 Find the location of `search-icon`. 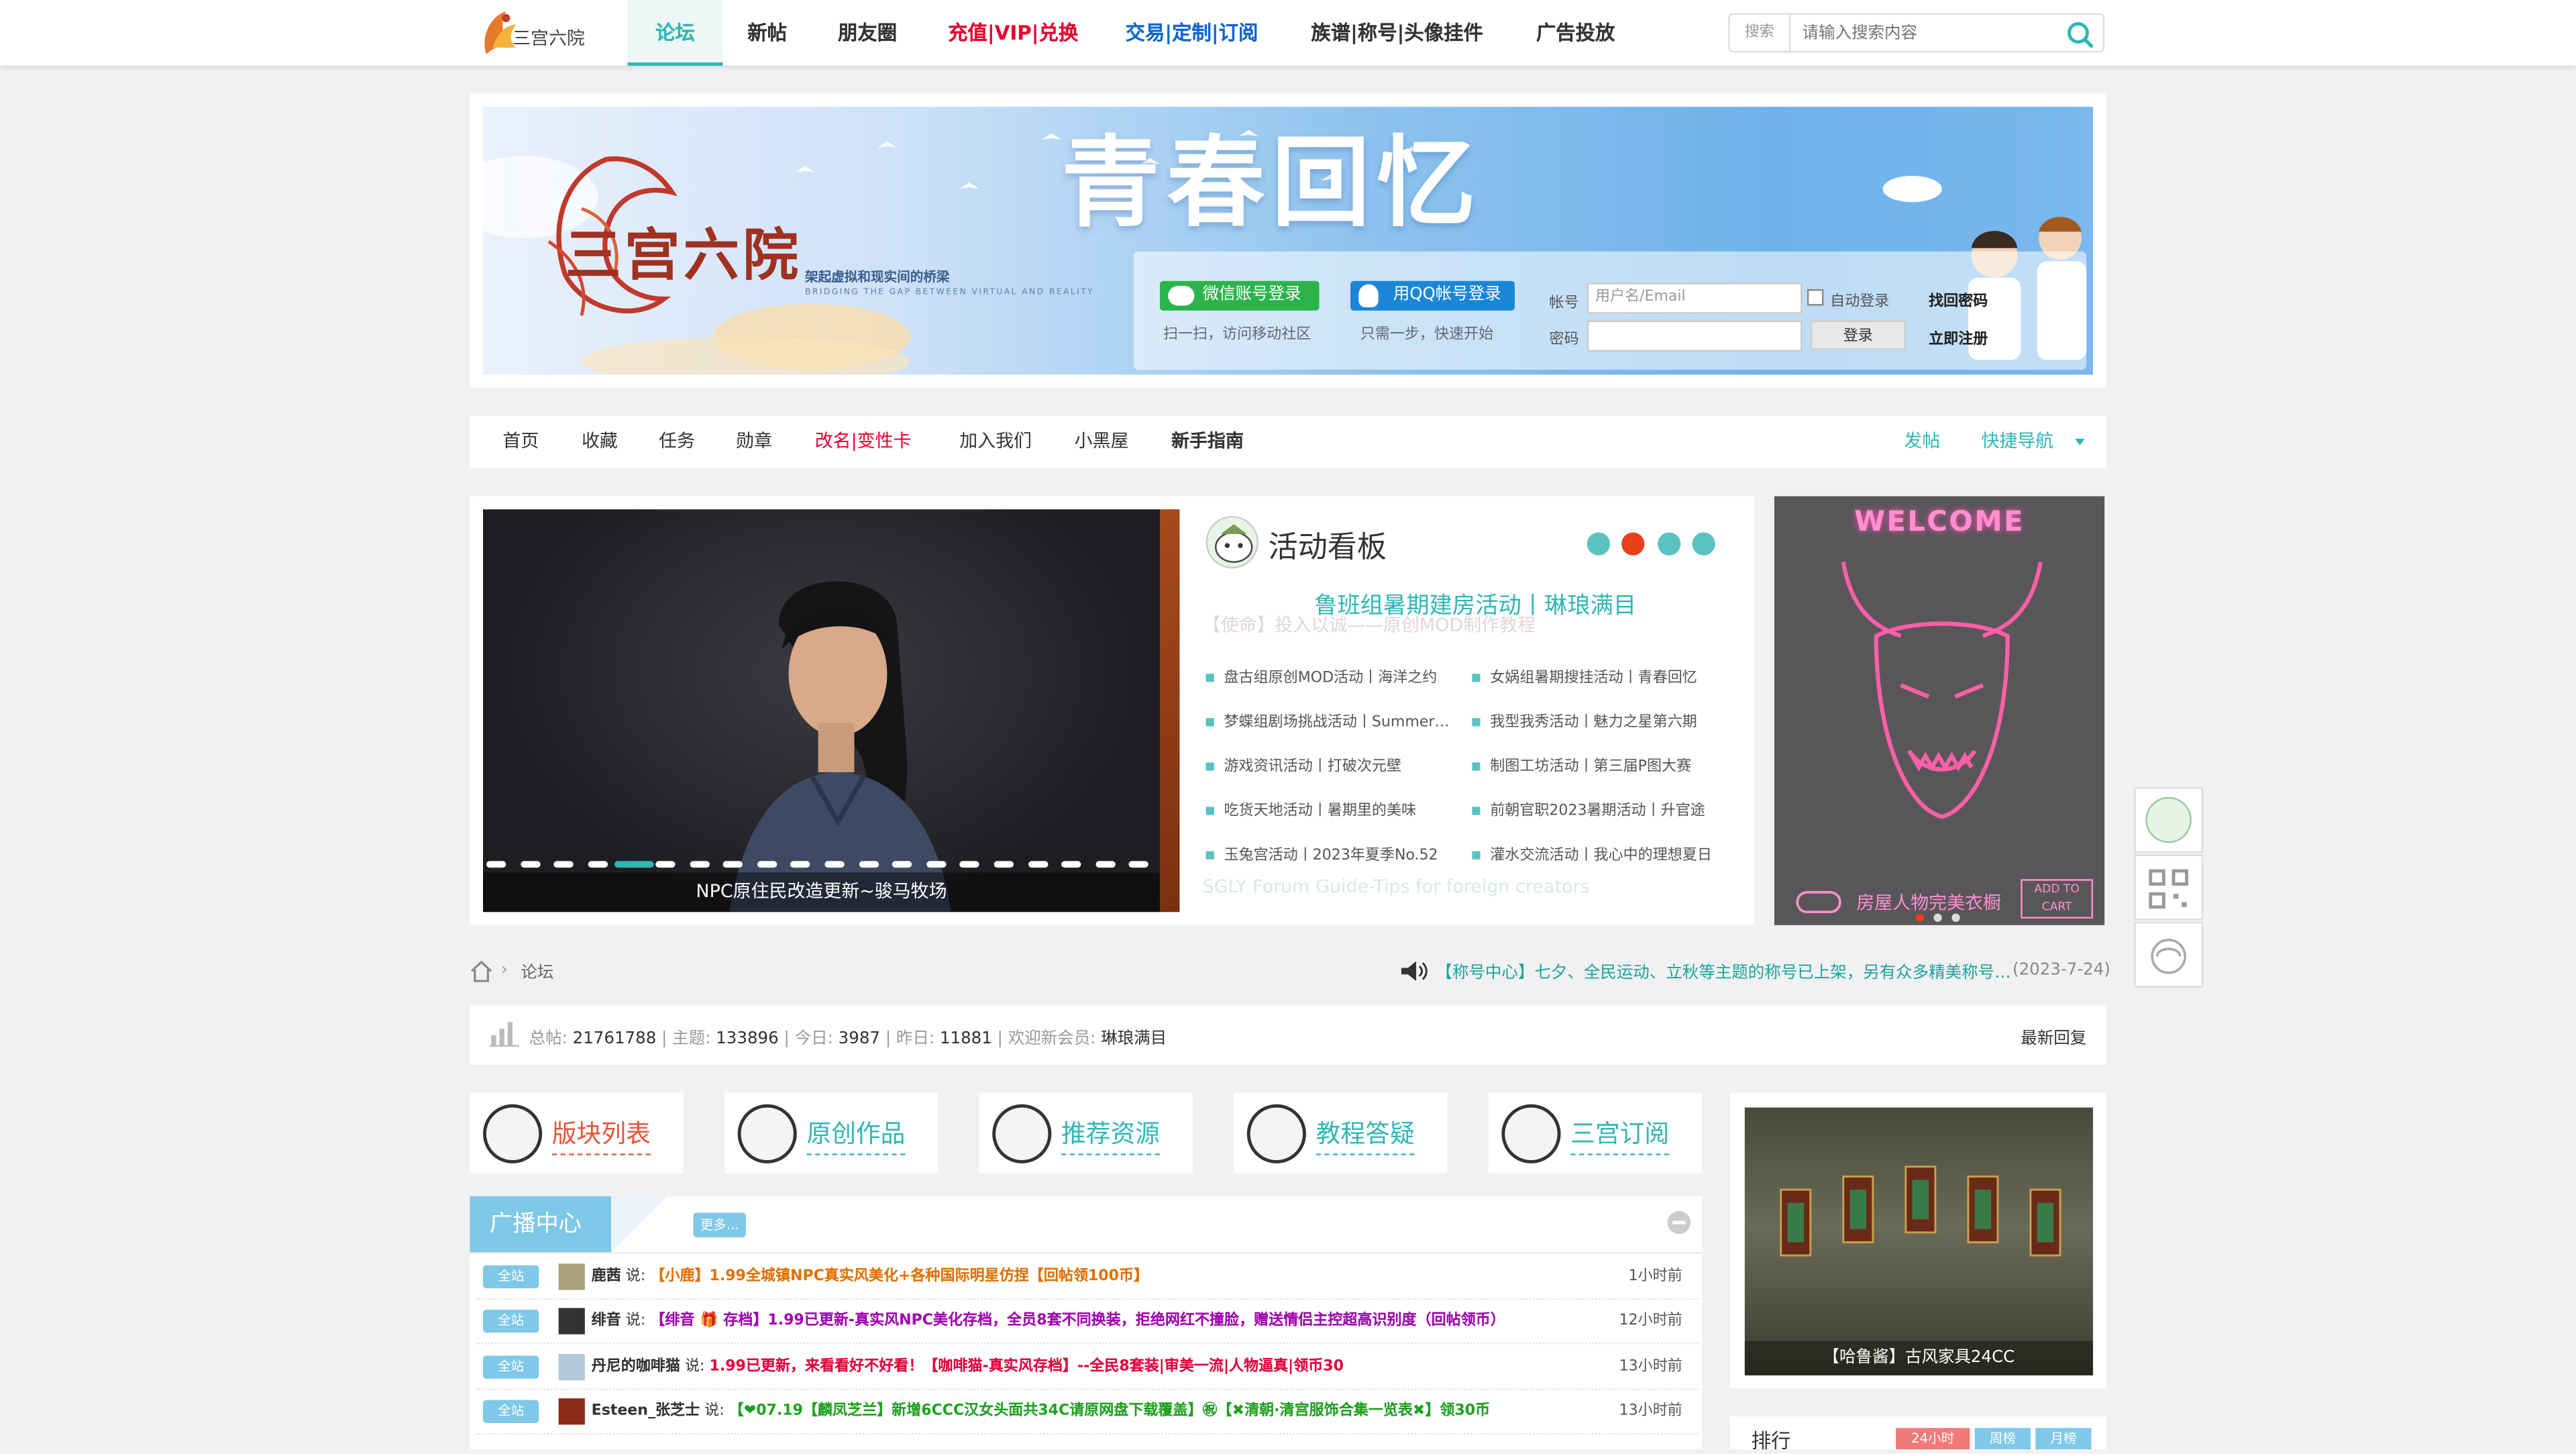

search-icon is located at coordinates (2079, 34).